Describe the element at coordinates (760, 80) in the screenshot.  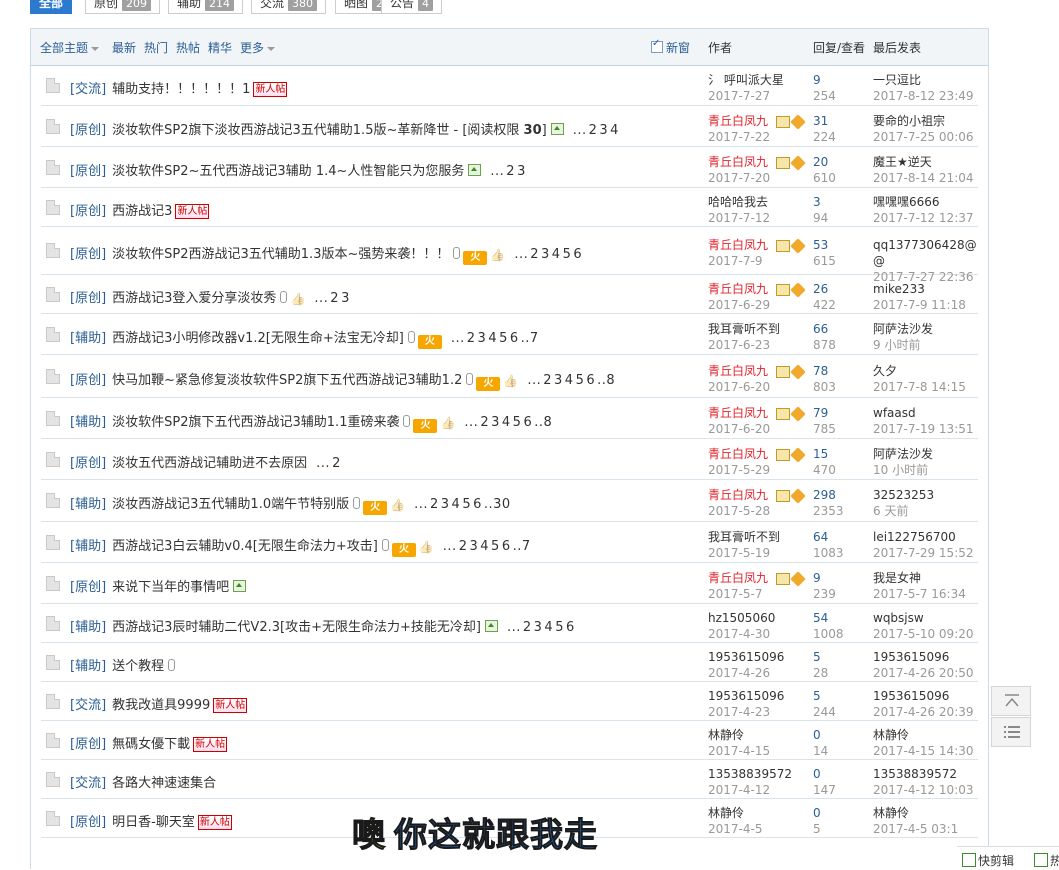
I see `author-name-link: 氵 呼叫派大星` at that location.